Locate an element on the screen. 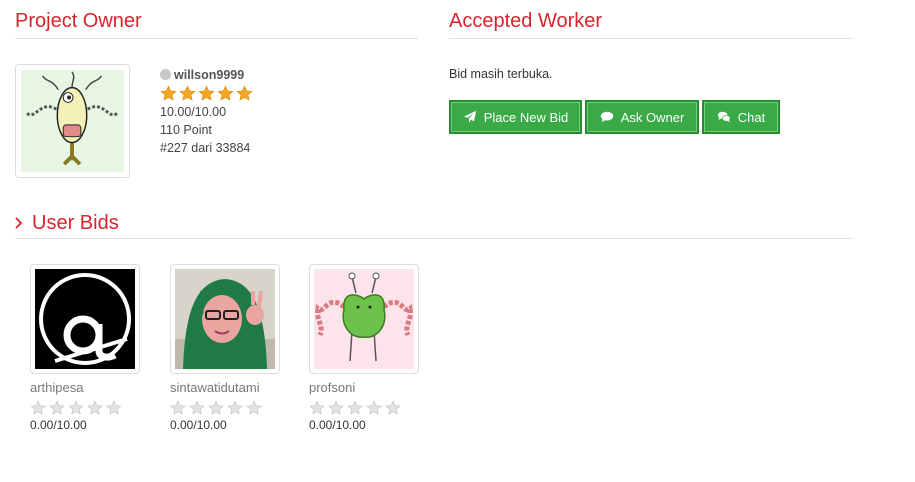  owner-avatar-image is located at coordinates (72, 121).